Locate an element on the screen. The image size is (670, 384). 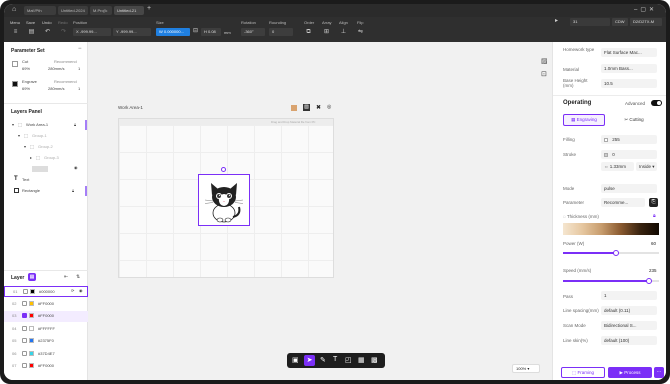
param-minus-icon: − is located at coordinates (80, 49).